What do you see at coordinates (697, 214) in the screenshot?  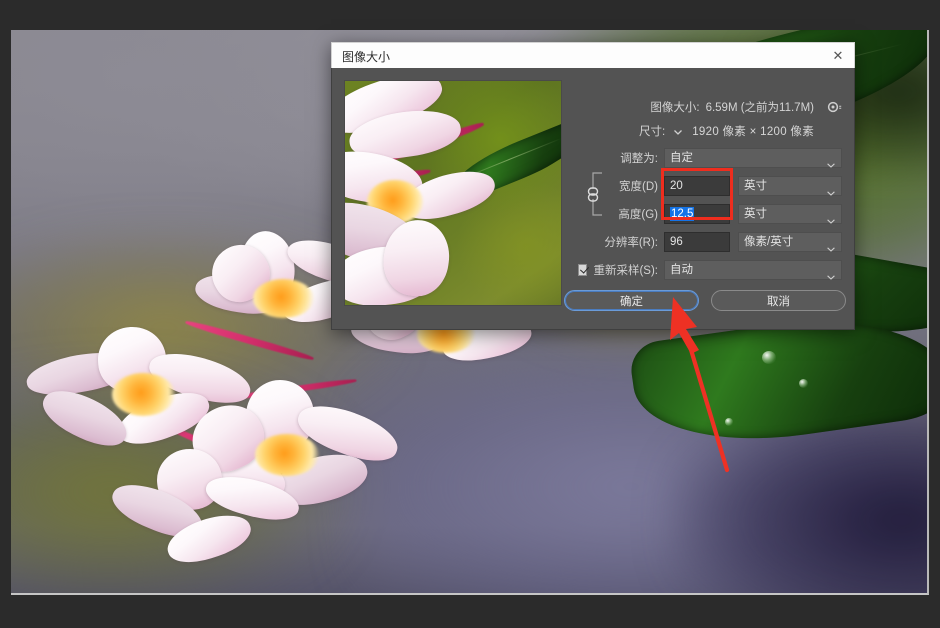 I see `height-input: 12.5` at bounding box center [697, 214].